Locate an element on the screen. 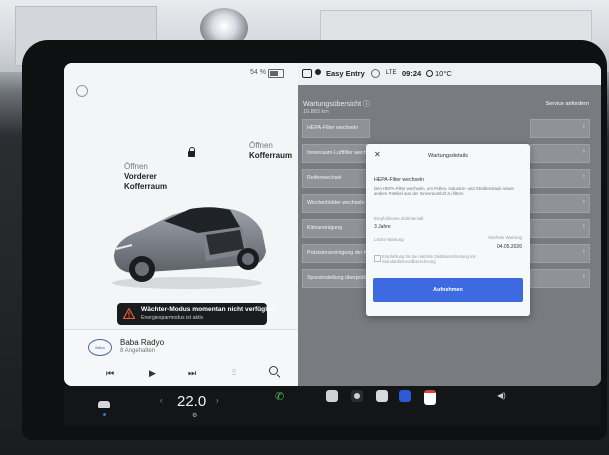 The image size is (609, 455). battery-percent: 54 % is located at coordinates (258, 72).